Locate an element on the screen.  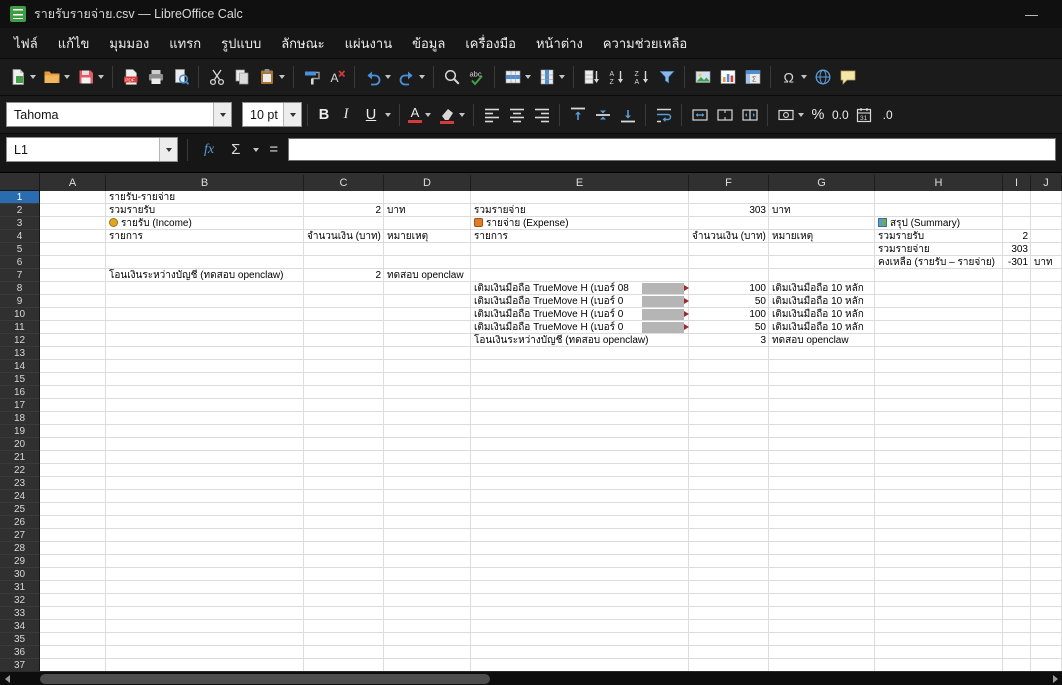
underline-button: U is located at coordinates (375, 115).